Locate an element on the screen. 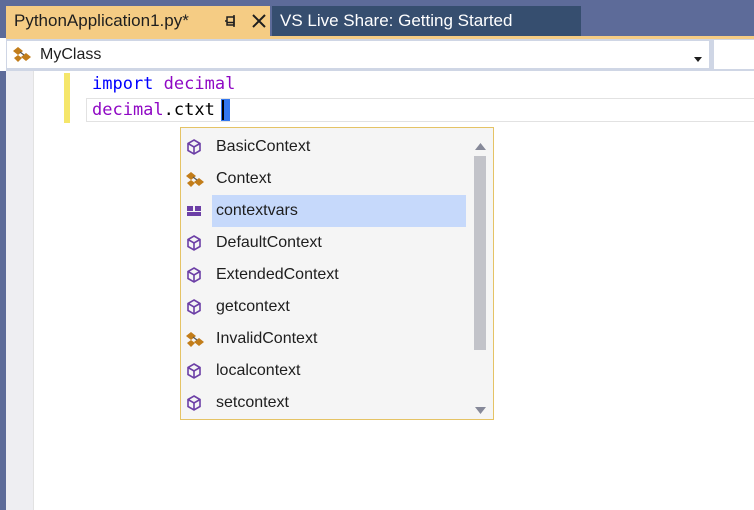 This screenshot has width=754, height=510. completion-item-label: Context is located at coordinates (244, 178).